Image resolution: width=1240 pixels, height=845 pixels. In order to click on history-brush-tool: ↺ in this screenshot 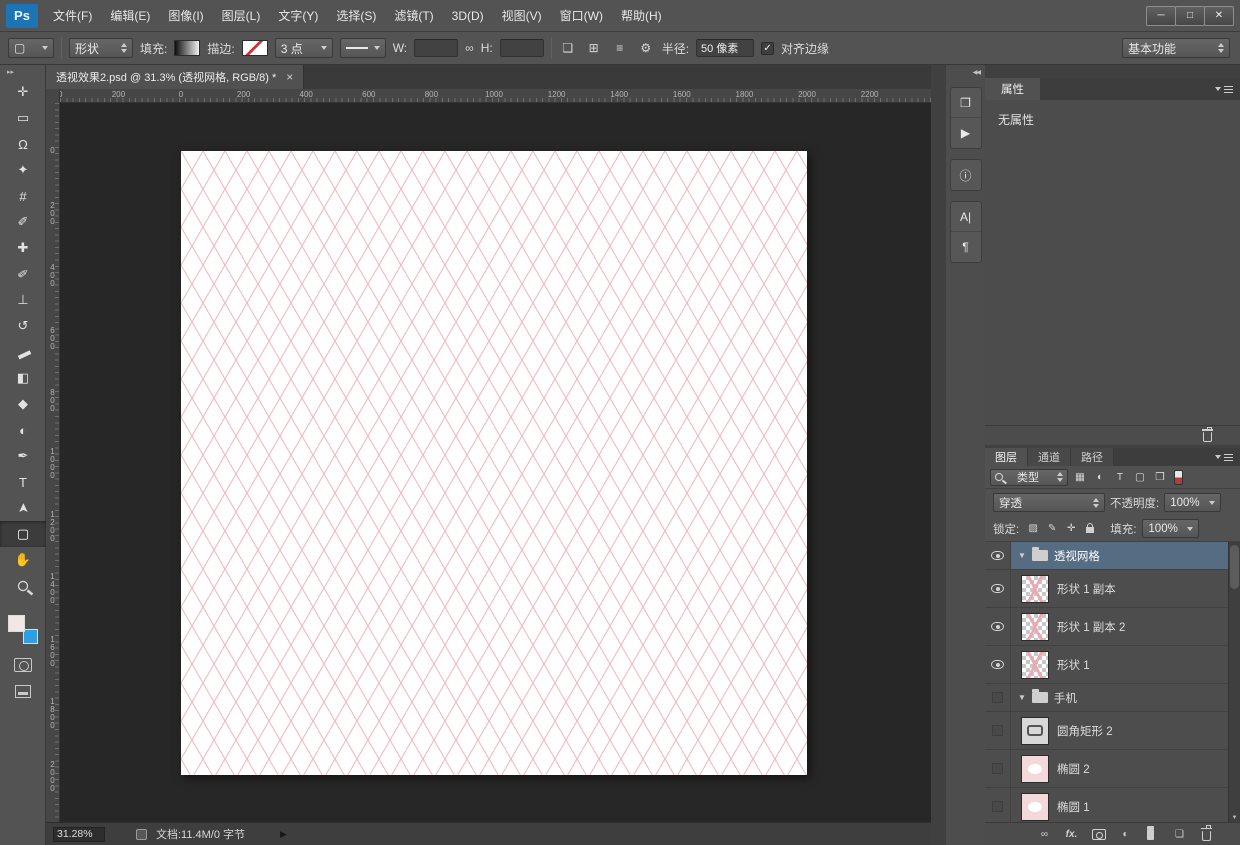, I will do `click(23, 326)`.